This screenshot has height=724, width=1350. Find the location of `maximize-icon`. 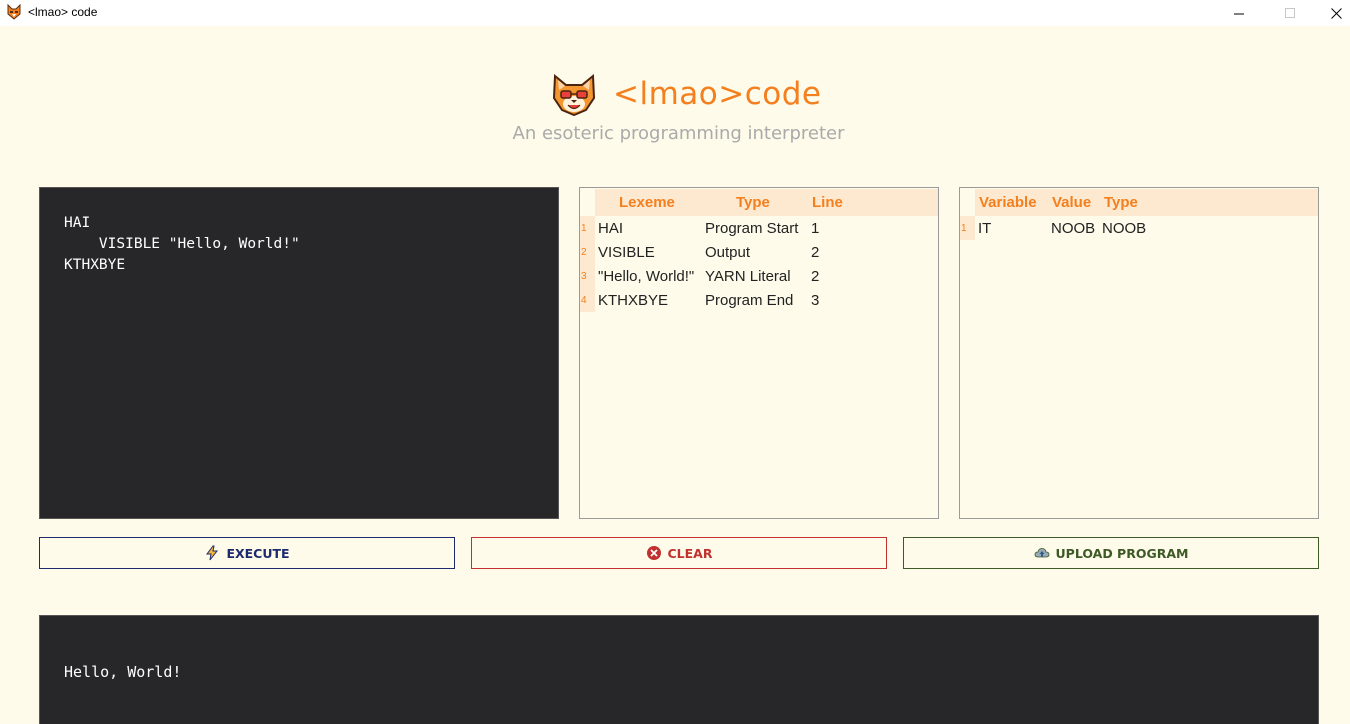

maximize-icon is located at coordinates (1289, 12).